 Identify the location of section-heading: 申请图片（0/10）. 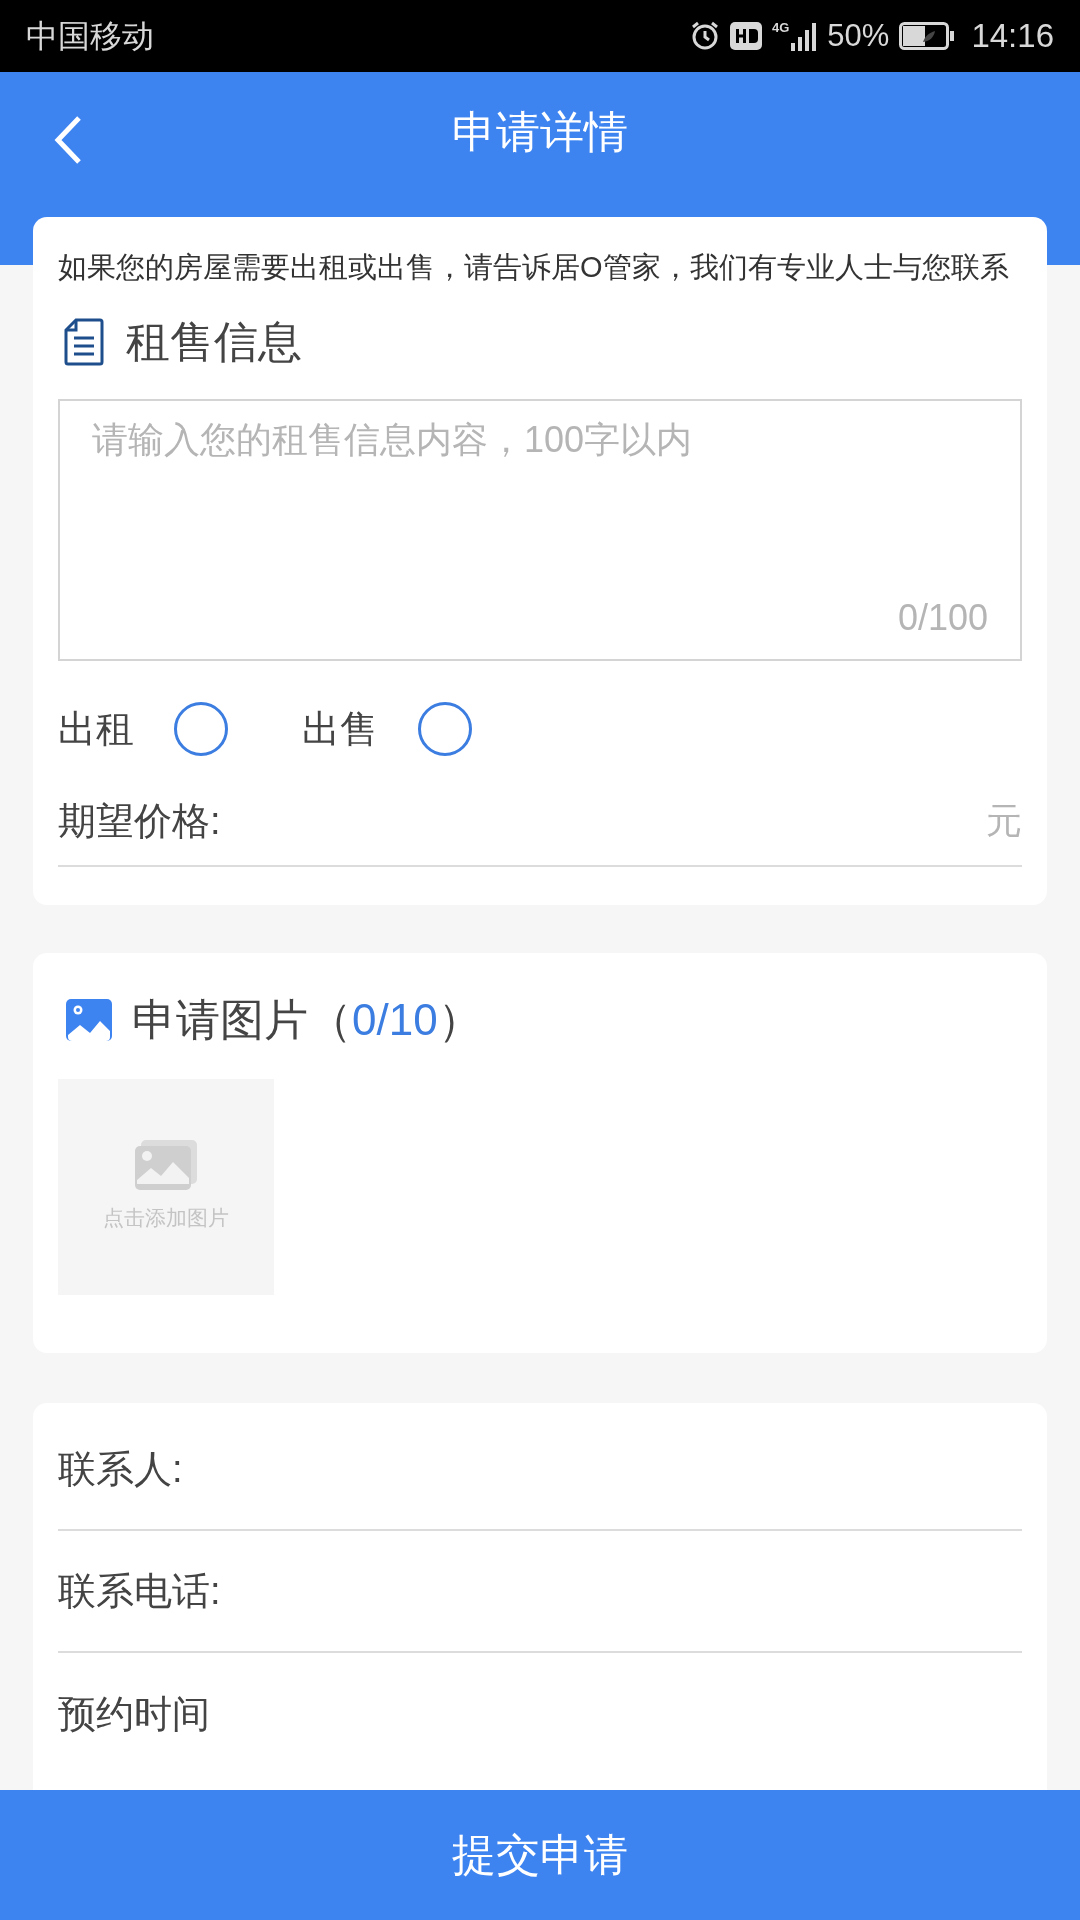
(307, 1020).